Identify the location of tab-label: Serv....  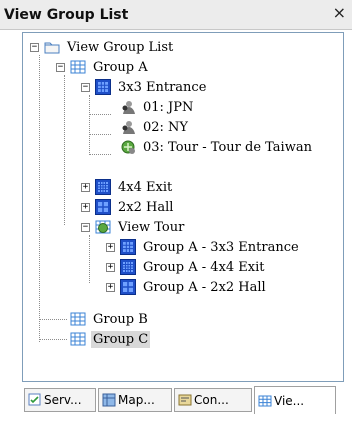
(63, 400).